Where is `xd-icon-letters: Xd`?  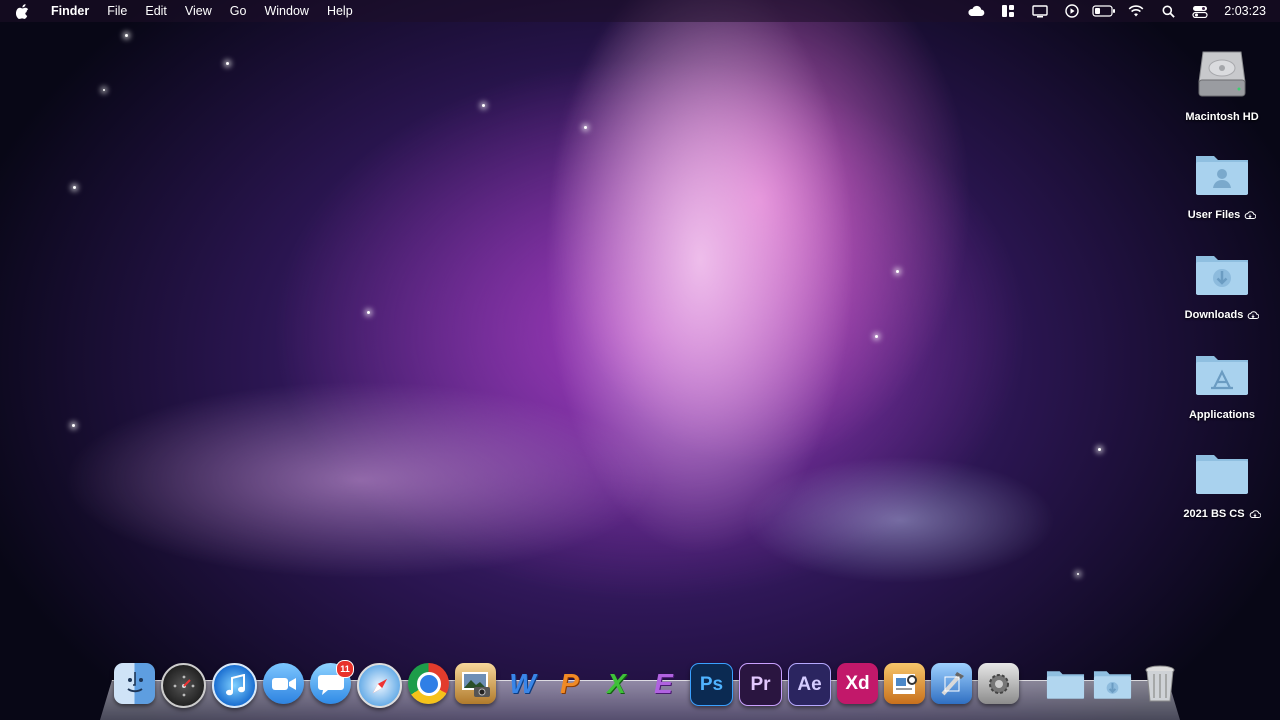
xd-icon-letters: Xd is located at coordinates (857, 683).